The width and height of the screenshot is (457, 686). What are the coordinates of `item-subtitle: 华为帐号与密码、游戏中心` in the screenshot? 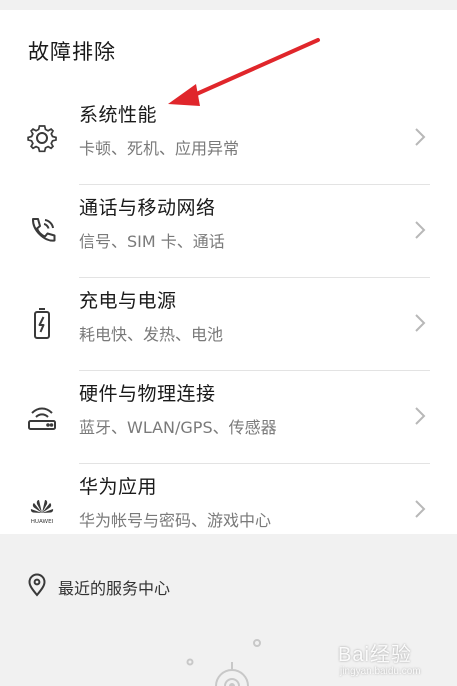 It's located at (175, 520).